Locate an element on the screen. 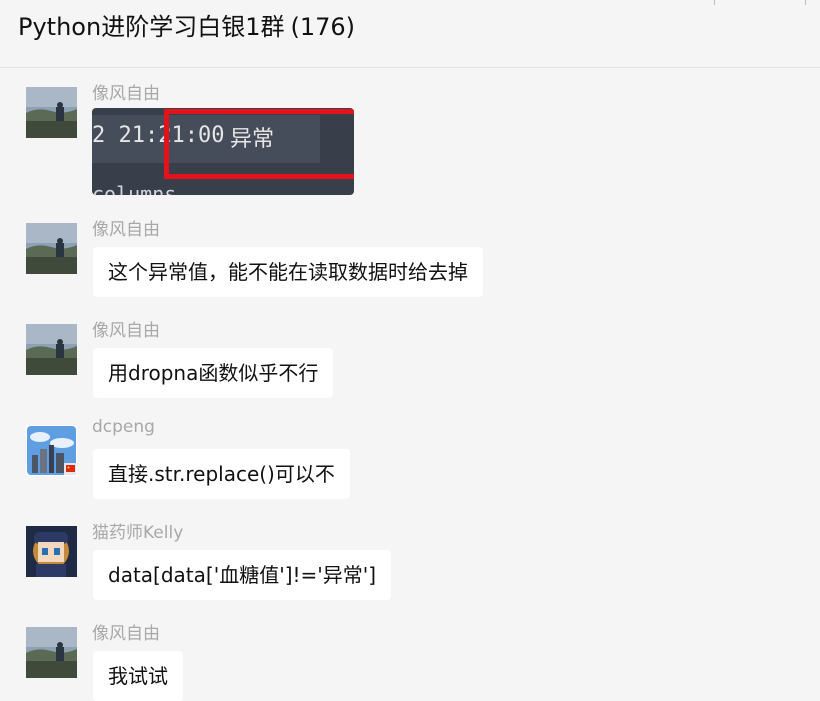 The height and width of the screenshot is (701, 820). member-count: (176) is located at coordinates (323, 27).